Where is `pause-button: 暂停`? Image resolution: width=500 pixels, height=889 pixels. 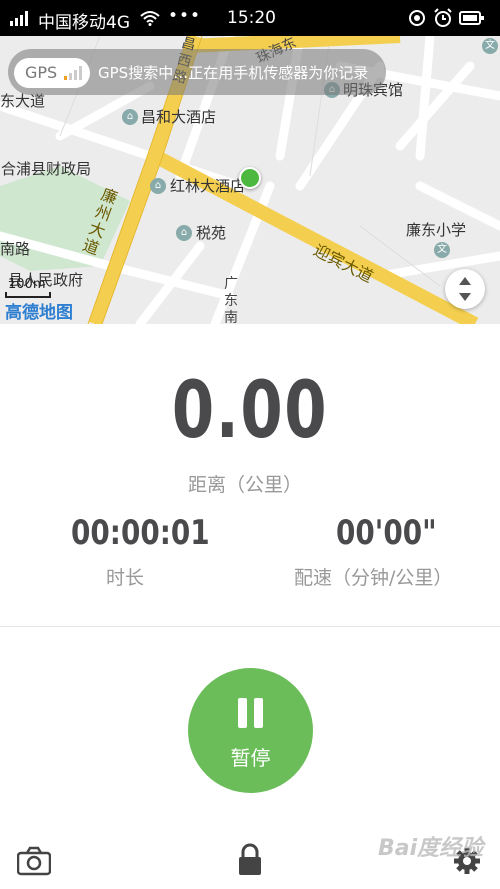 pause-button: 暂停 is located at coordinates (250, 730).